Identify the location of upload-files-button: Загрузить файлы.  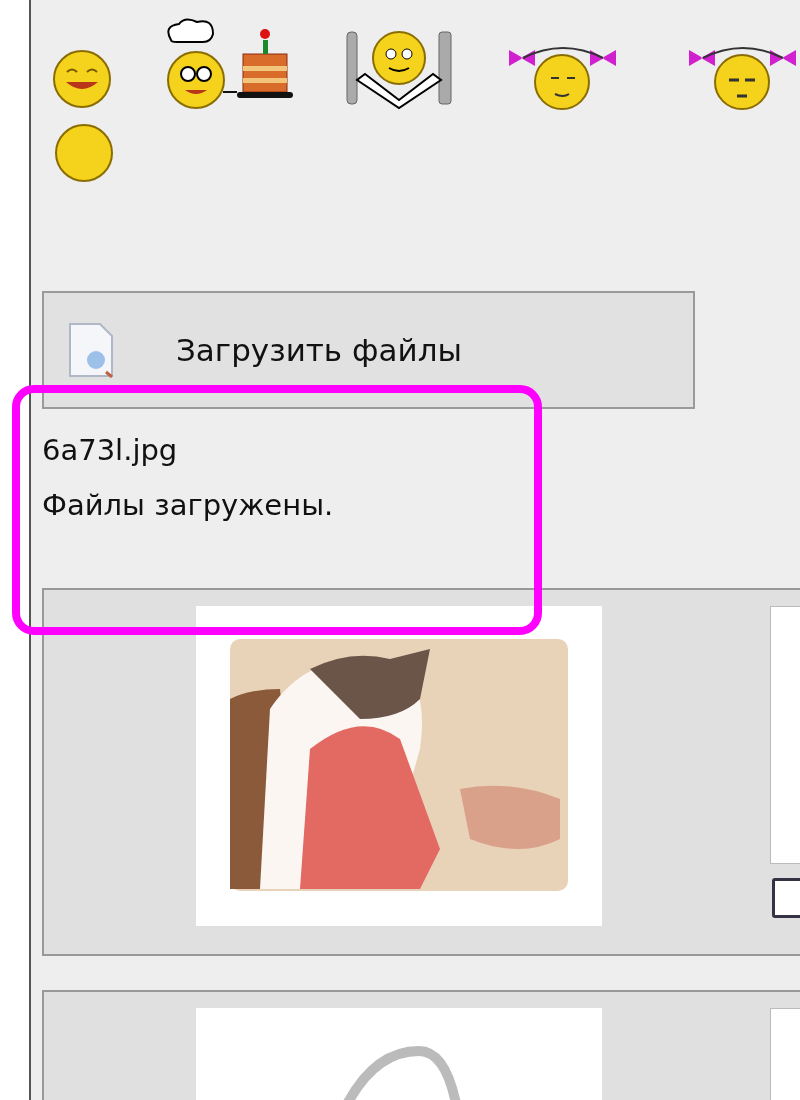
(368, 350).